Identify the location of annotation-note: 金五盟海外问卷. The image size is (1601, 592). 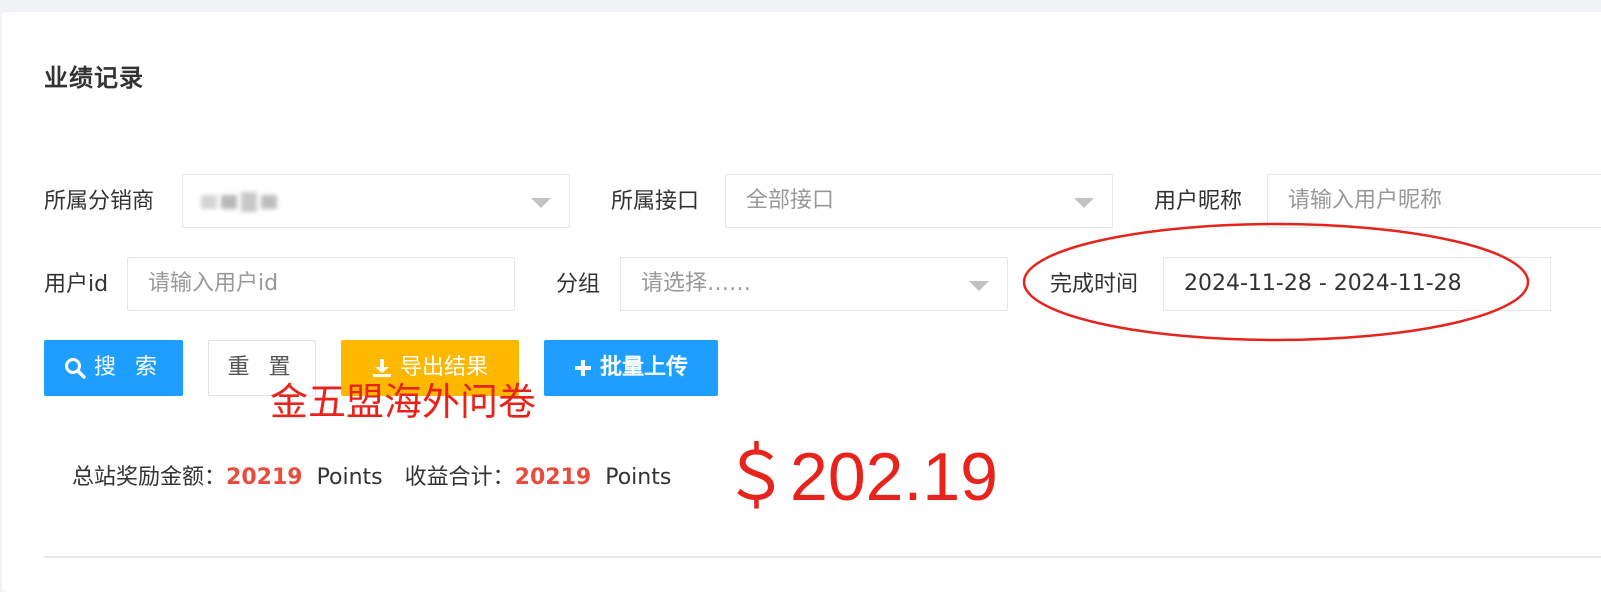
(403, 402).